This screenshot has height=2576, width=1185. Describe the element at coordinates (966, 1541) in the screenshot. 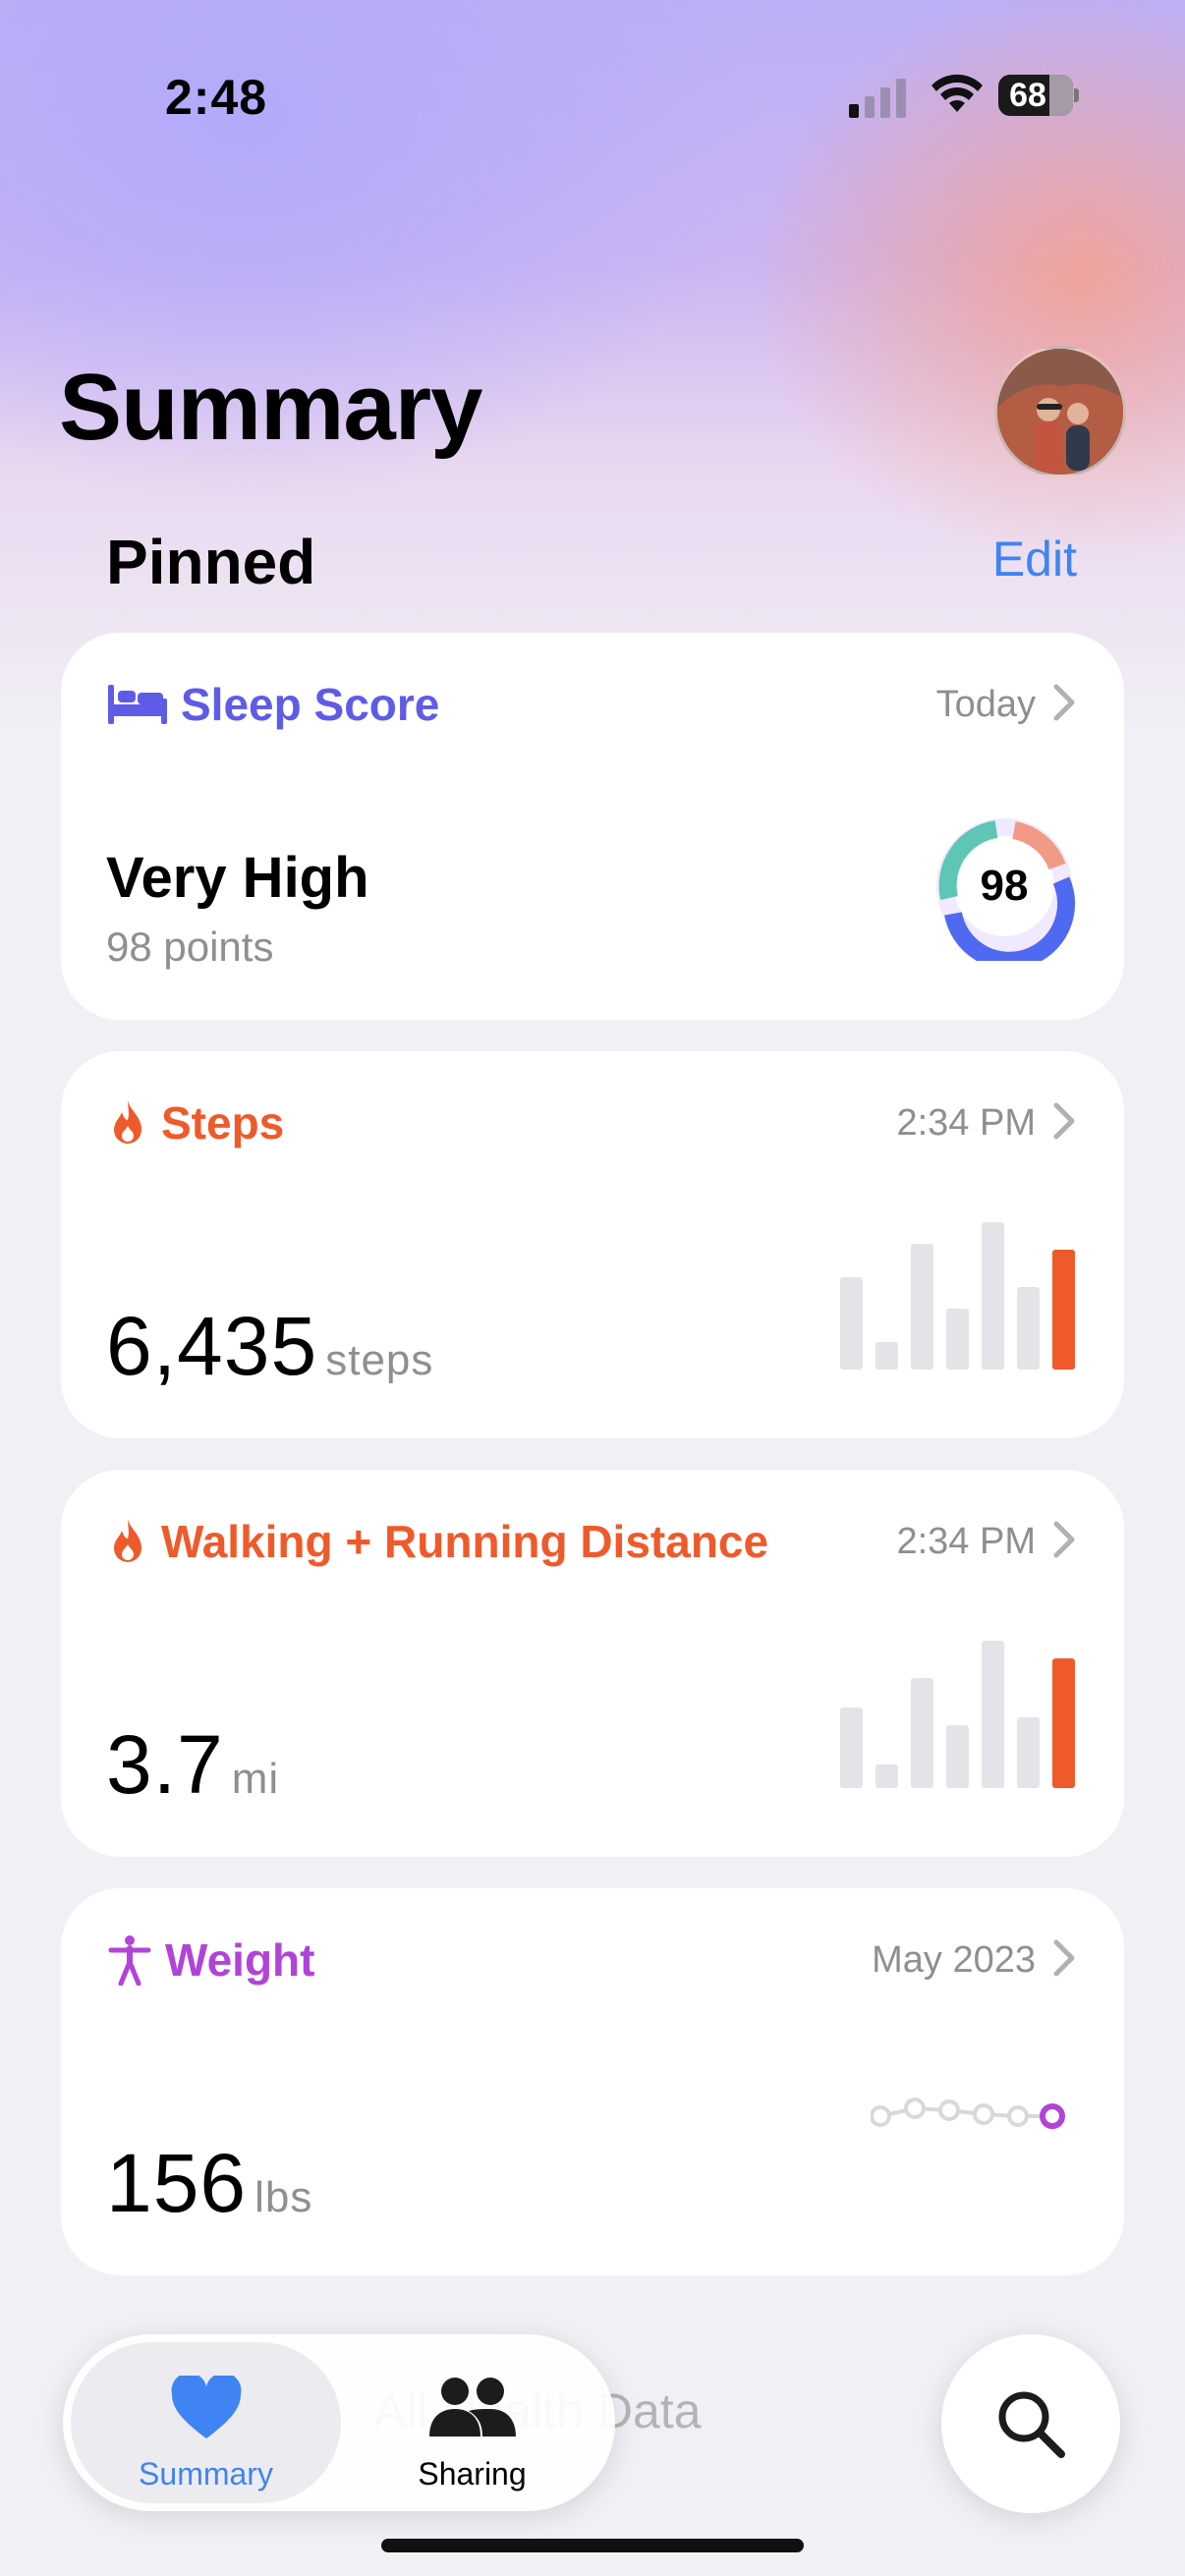

I see `distance-time: 2:34 PM` at that location.